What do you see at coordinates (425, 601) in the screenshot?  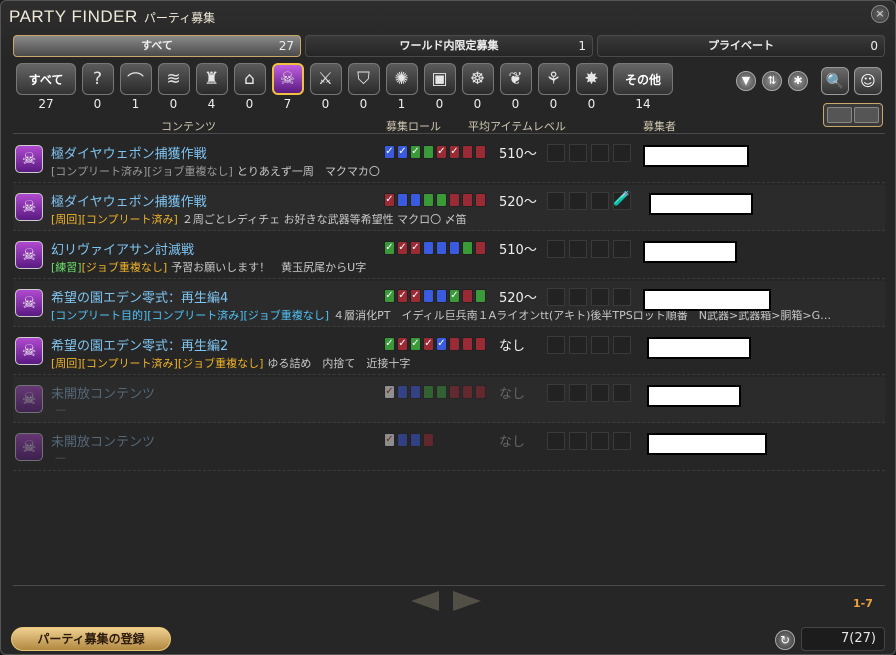 I see `prev-page-icon` at bounding box center [425, 601].